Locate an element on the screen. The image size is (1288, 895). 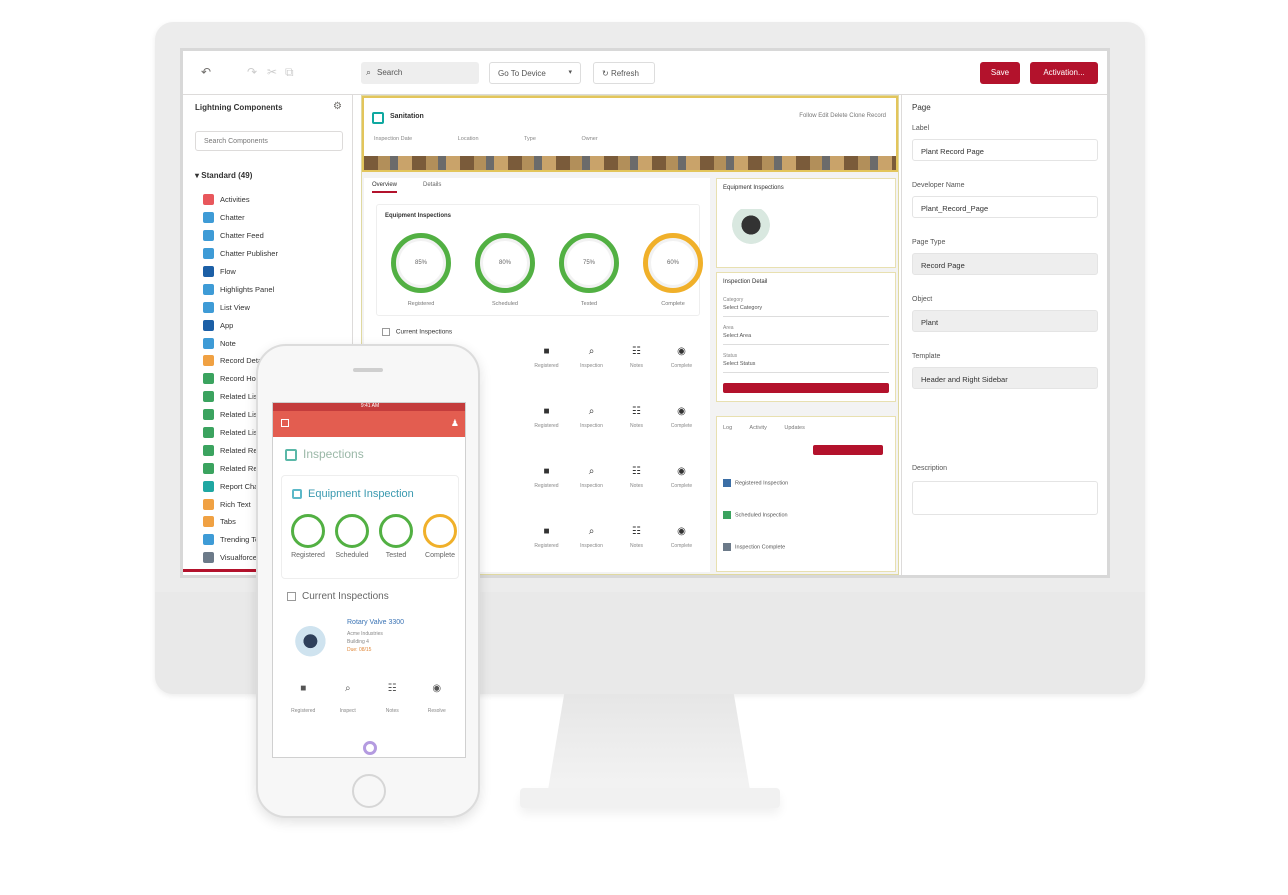
mobile-action-tile: ☷ Notes is located at coordinates (392, 698).